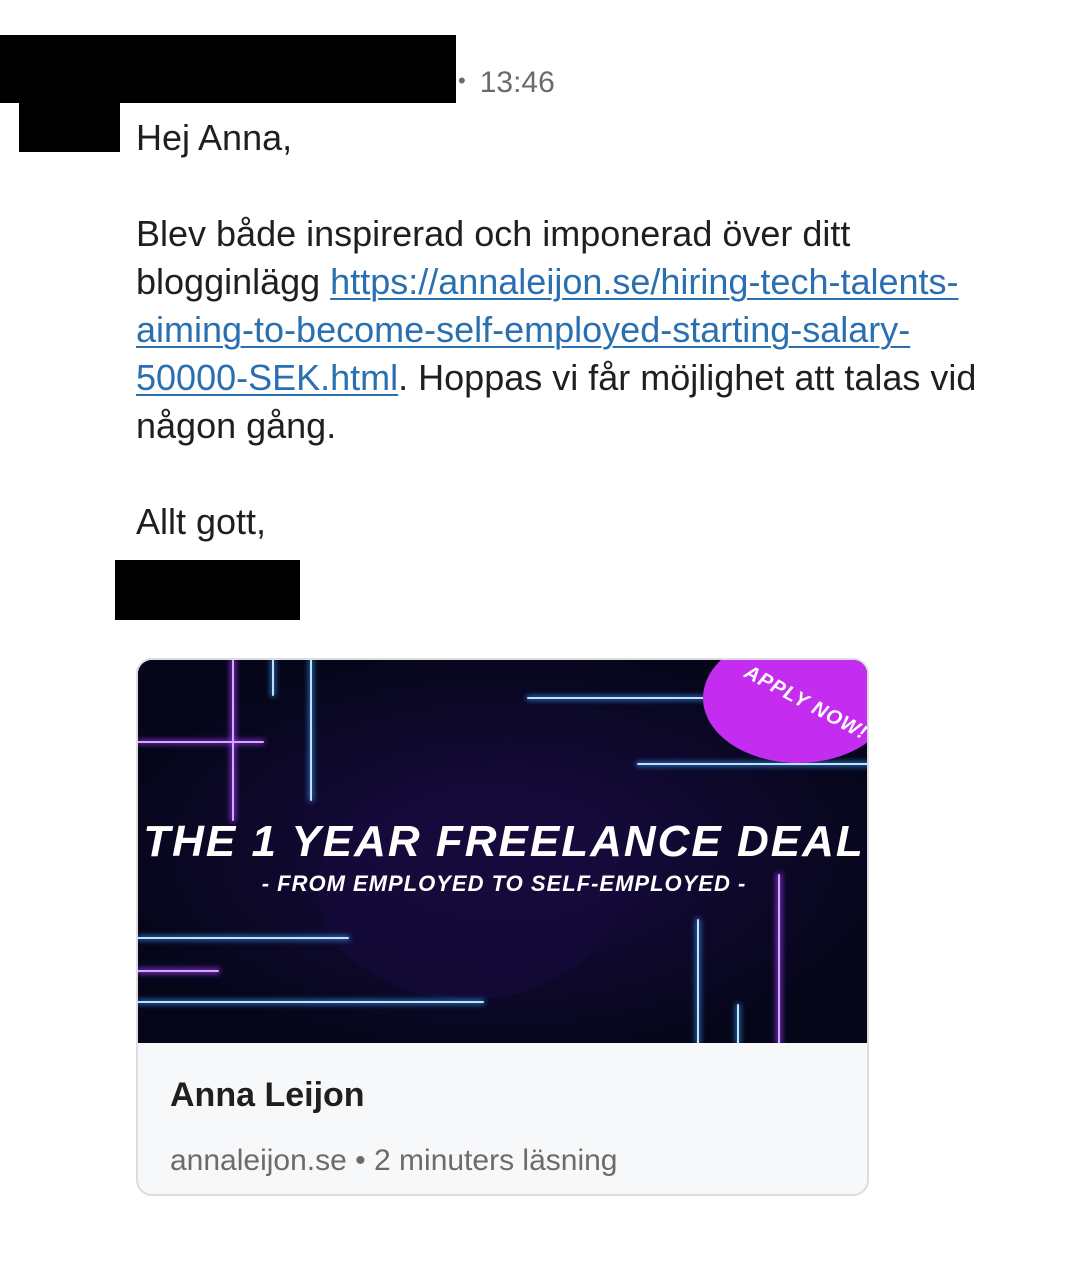 The width and height of the screenshot is (1080, 1272). What do you see at coordinates (267, 1095) in the screenshot?
I see `link-preview-title: Anna Leijon` at bounding box center [267, 1095].